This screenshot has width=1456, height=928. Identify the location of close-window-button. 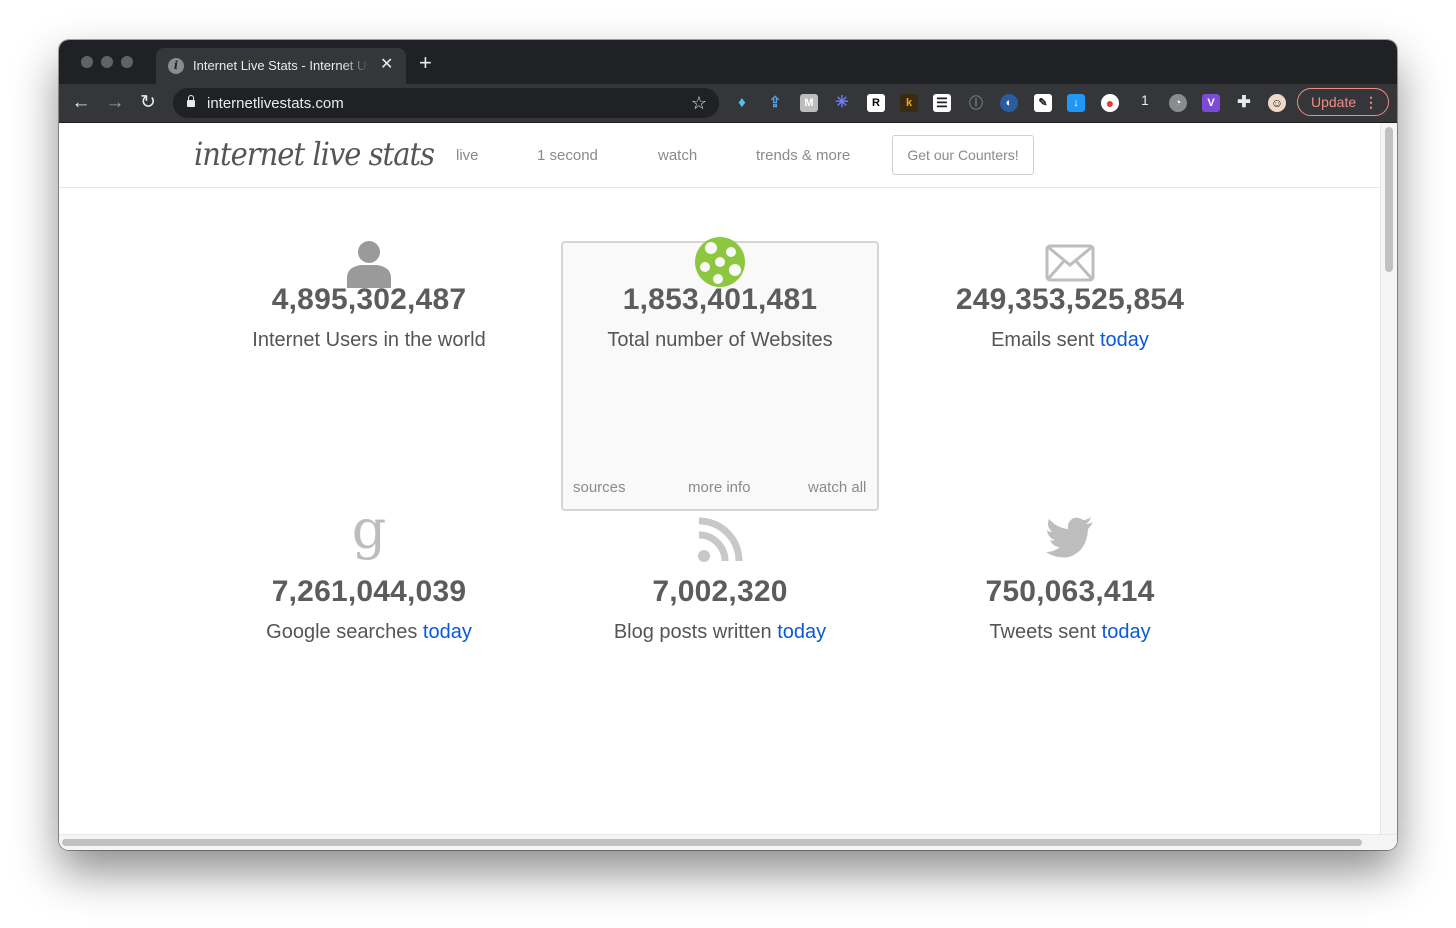
(87, 62).